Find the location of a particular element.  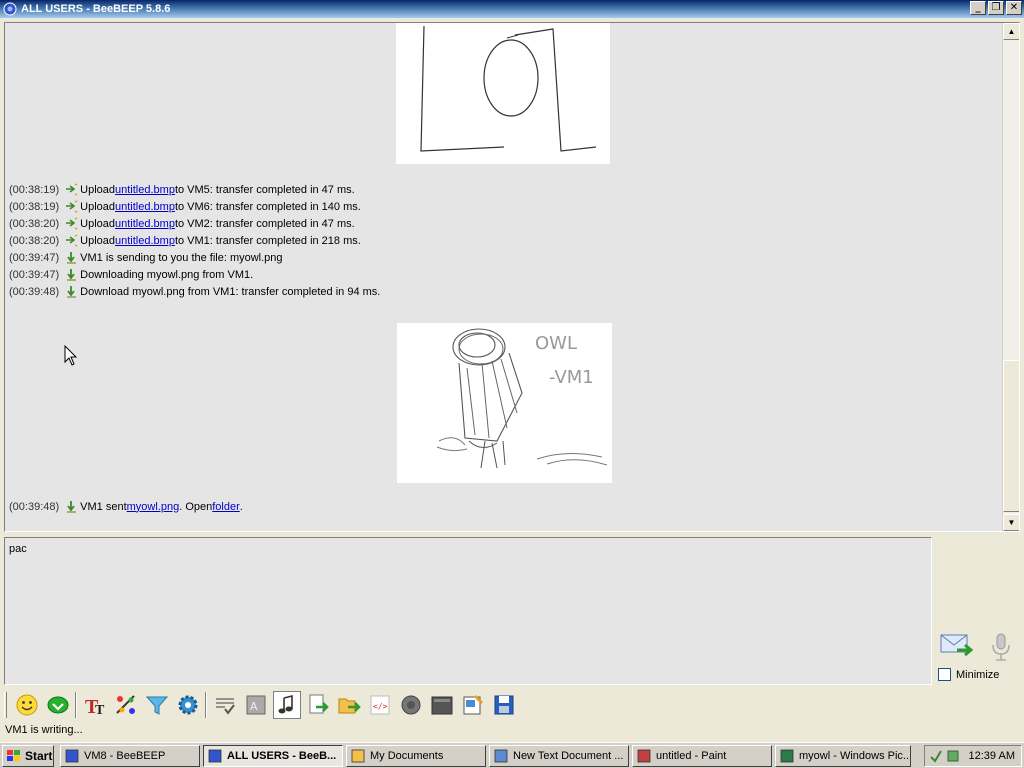

settings-button is located at coordinates (188, 705).